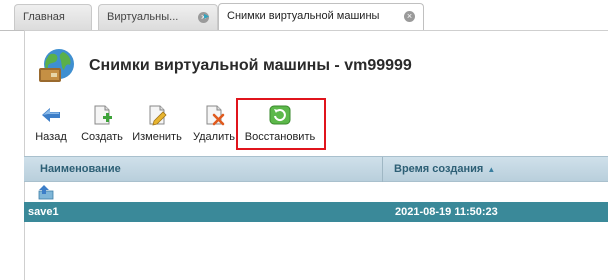  I want to click on column-header-created: Время создания ▲, so click(444, 169).